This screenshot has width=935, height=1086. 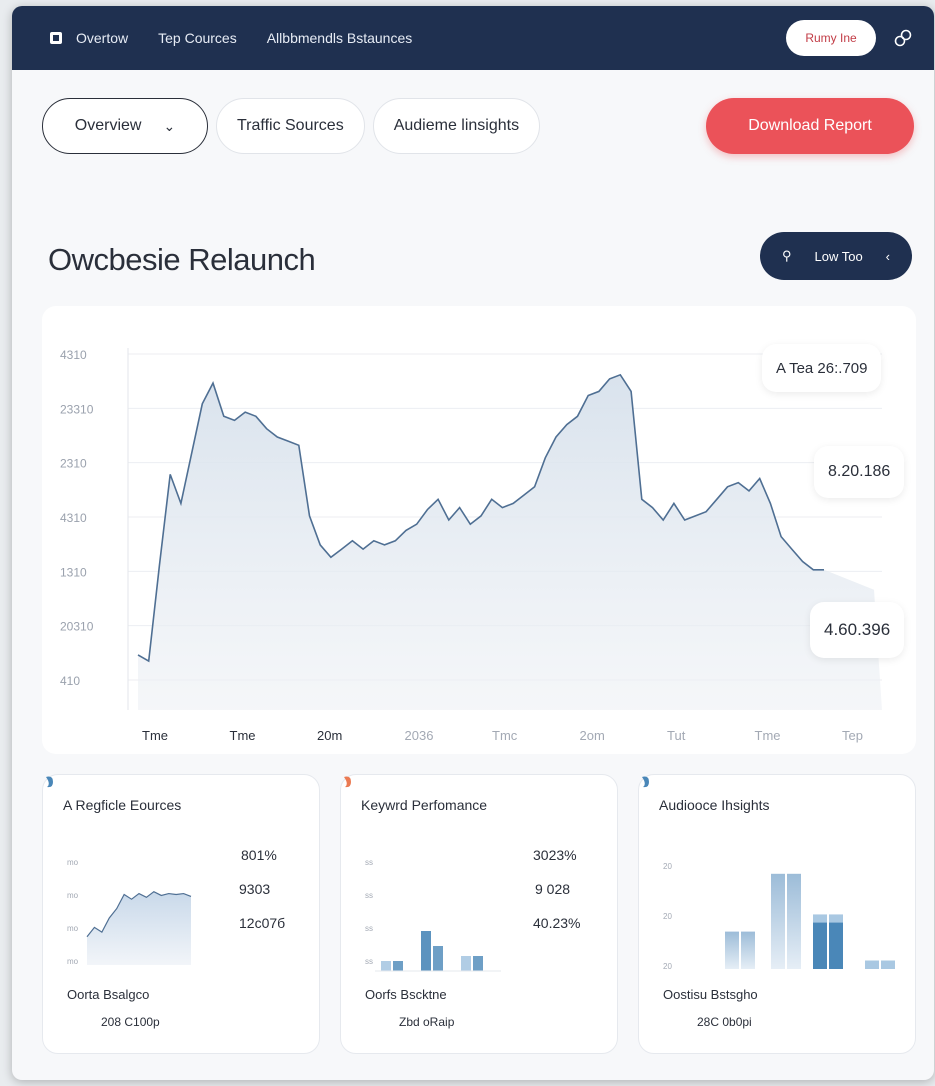 I want to click on search-icon: ⚲, so click(x=787, y=255).